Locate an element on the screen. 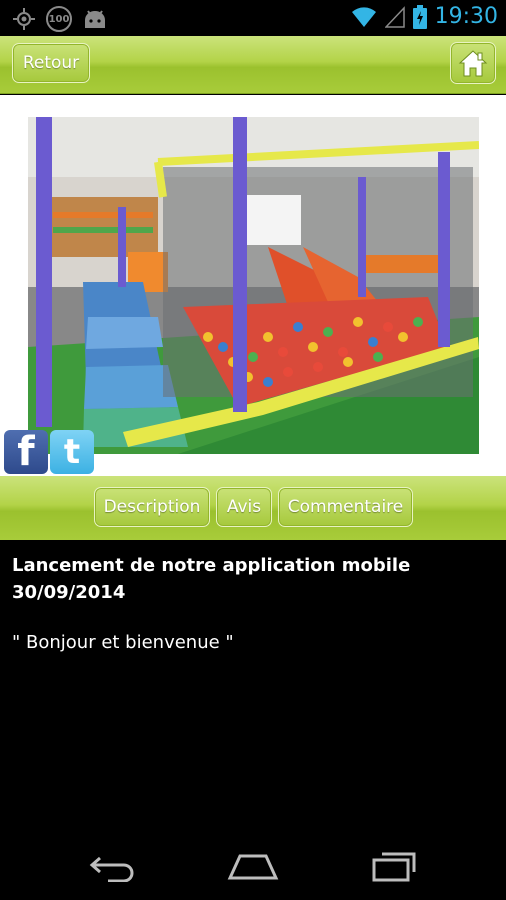 The height and width of the screenshot is (900, 506). home-icon is located at coordinates (473, 63).